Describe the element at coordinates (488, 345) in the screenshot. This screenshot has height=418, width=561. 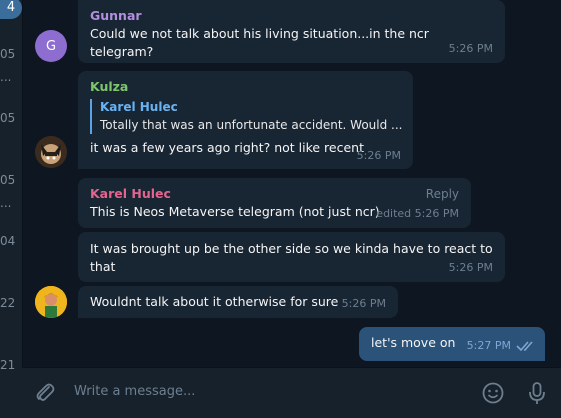
I see `message-time: 5:27 PM` at that location.